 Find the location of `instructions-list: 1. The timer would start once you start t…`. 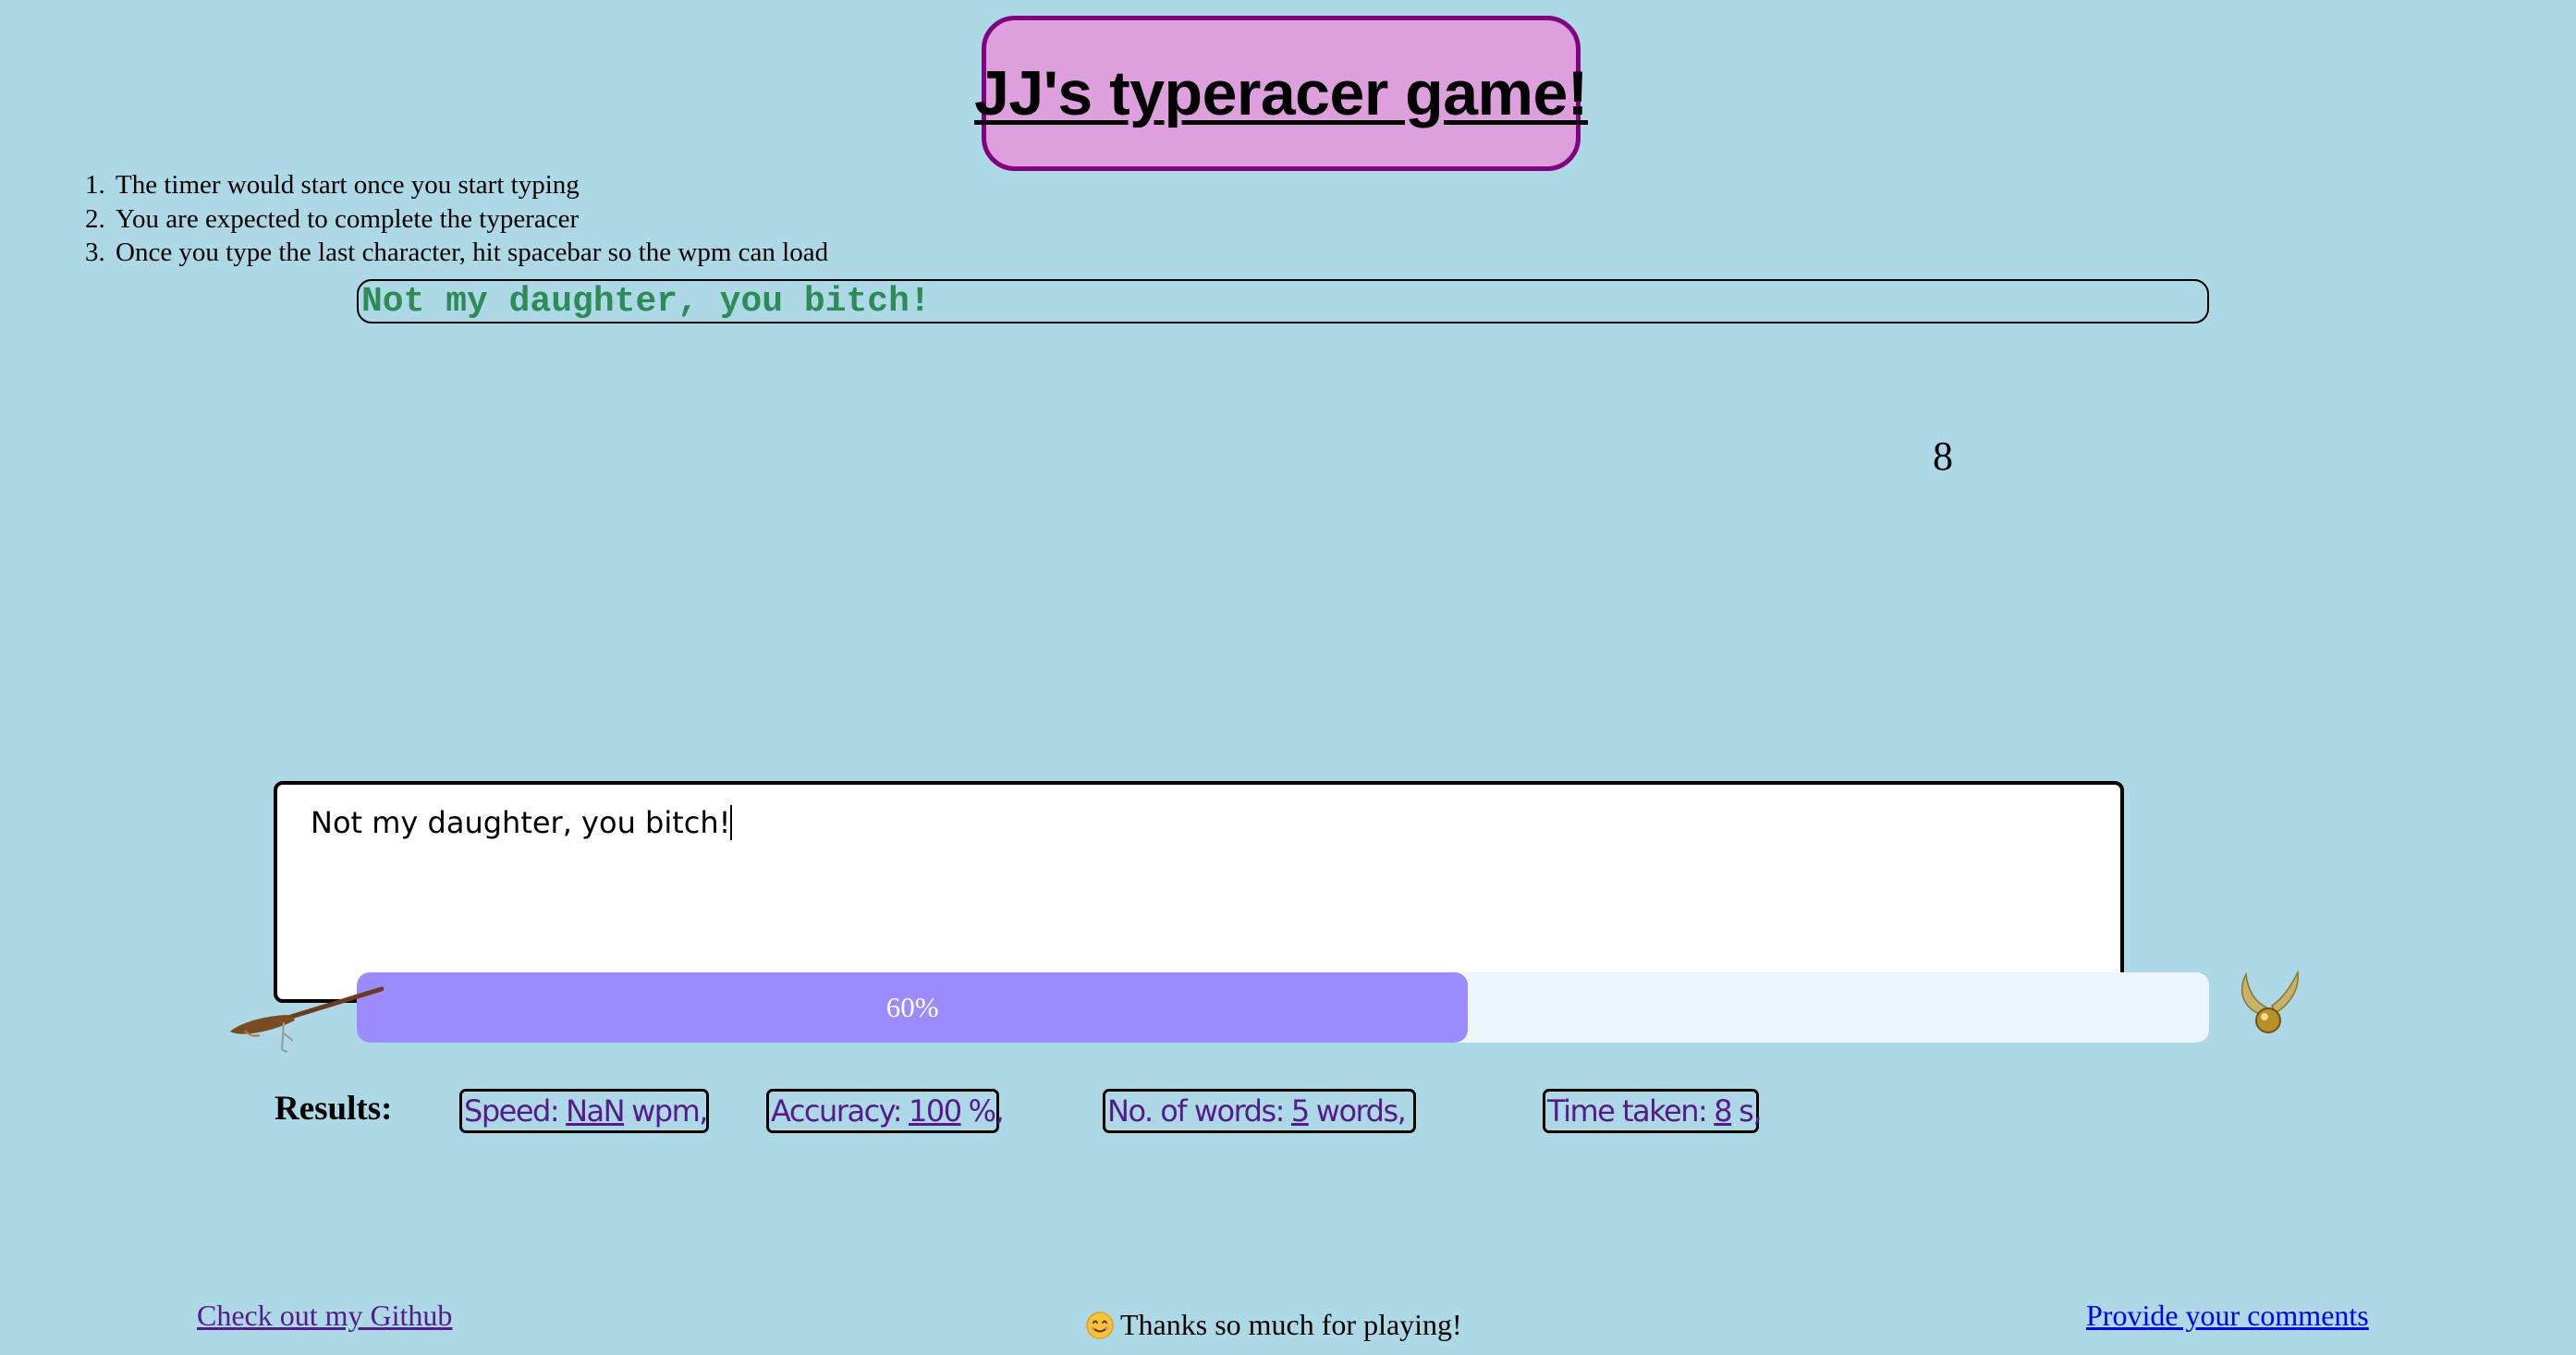

instructions-list: 1. The timer would start once you start t… is located at coordinates (456, 219).